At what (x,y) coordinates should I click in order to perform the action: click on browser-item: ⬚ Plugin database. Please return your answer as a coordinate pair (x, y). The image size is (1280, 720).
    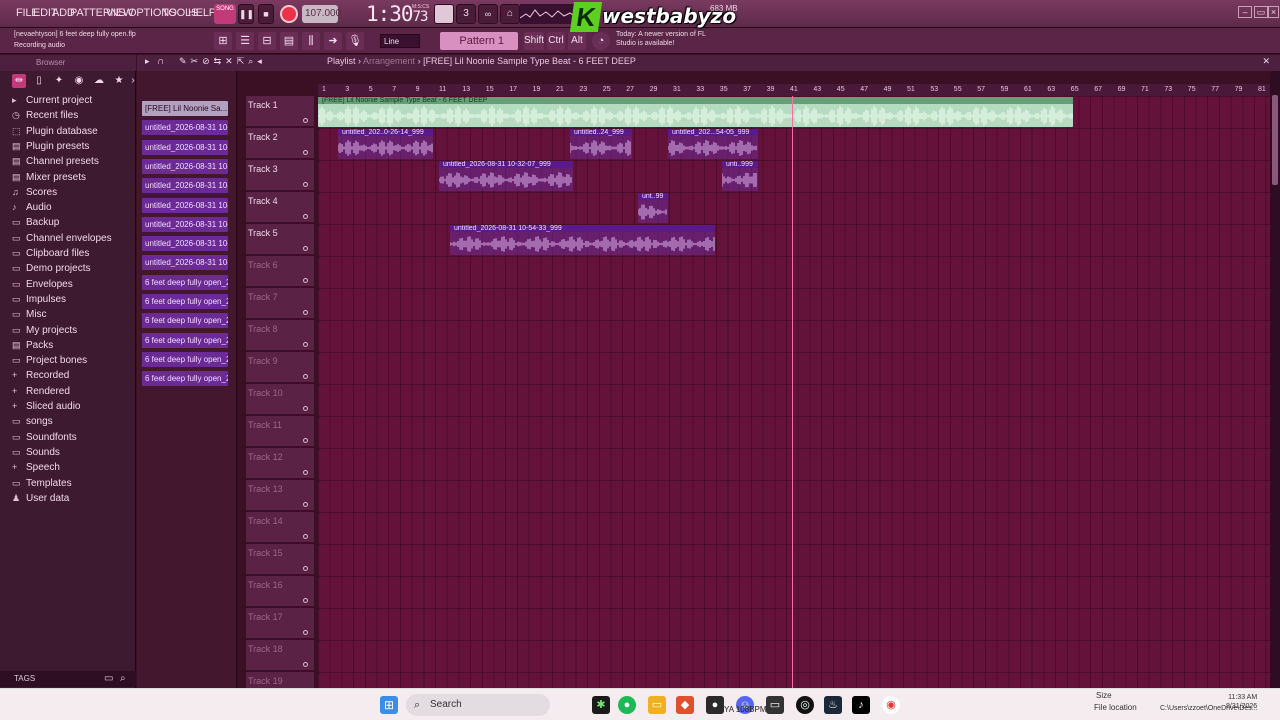
    Looking at the image, I should click on (55, 133).